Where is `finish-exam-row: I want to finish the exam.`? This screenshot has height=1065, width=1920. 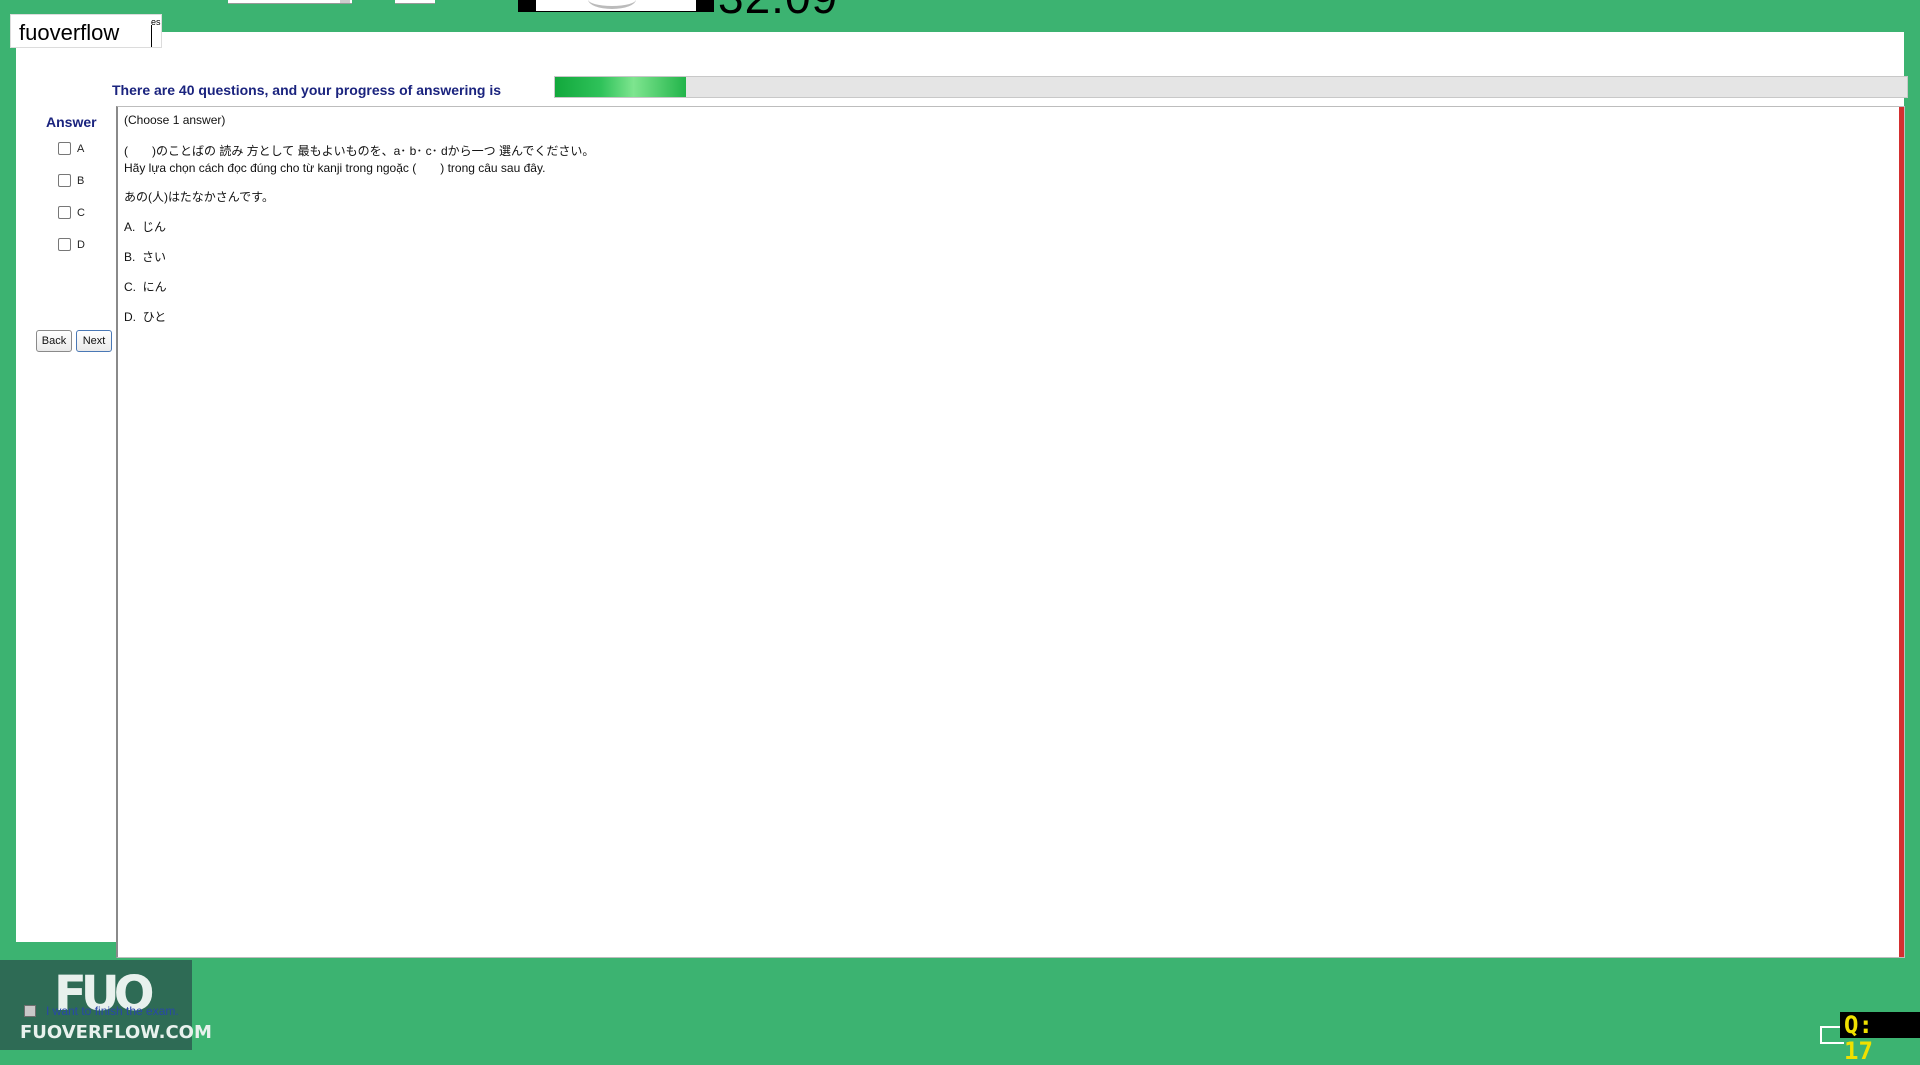 finish-exam-row: I want to finish the exam. is located at coordinates (101, 1011).